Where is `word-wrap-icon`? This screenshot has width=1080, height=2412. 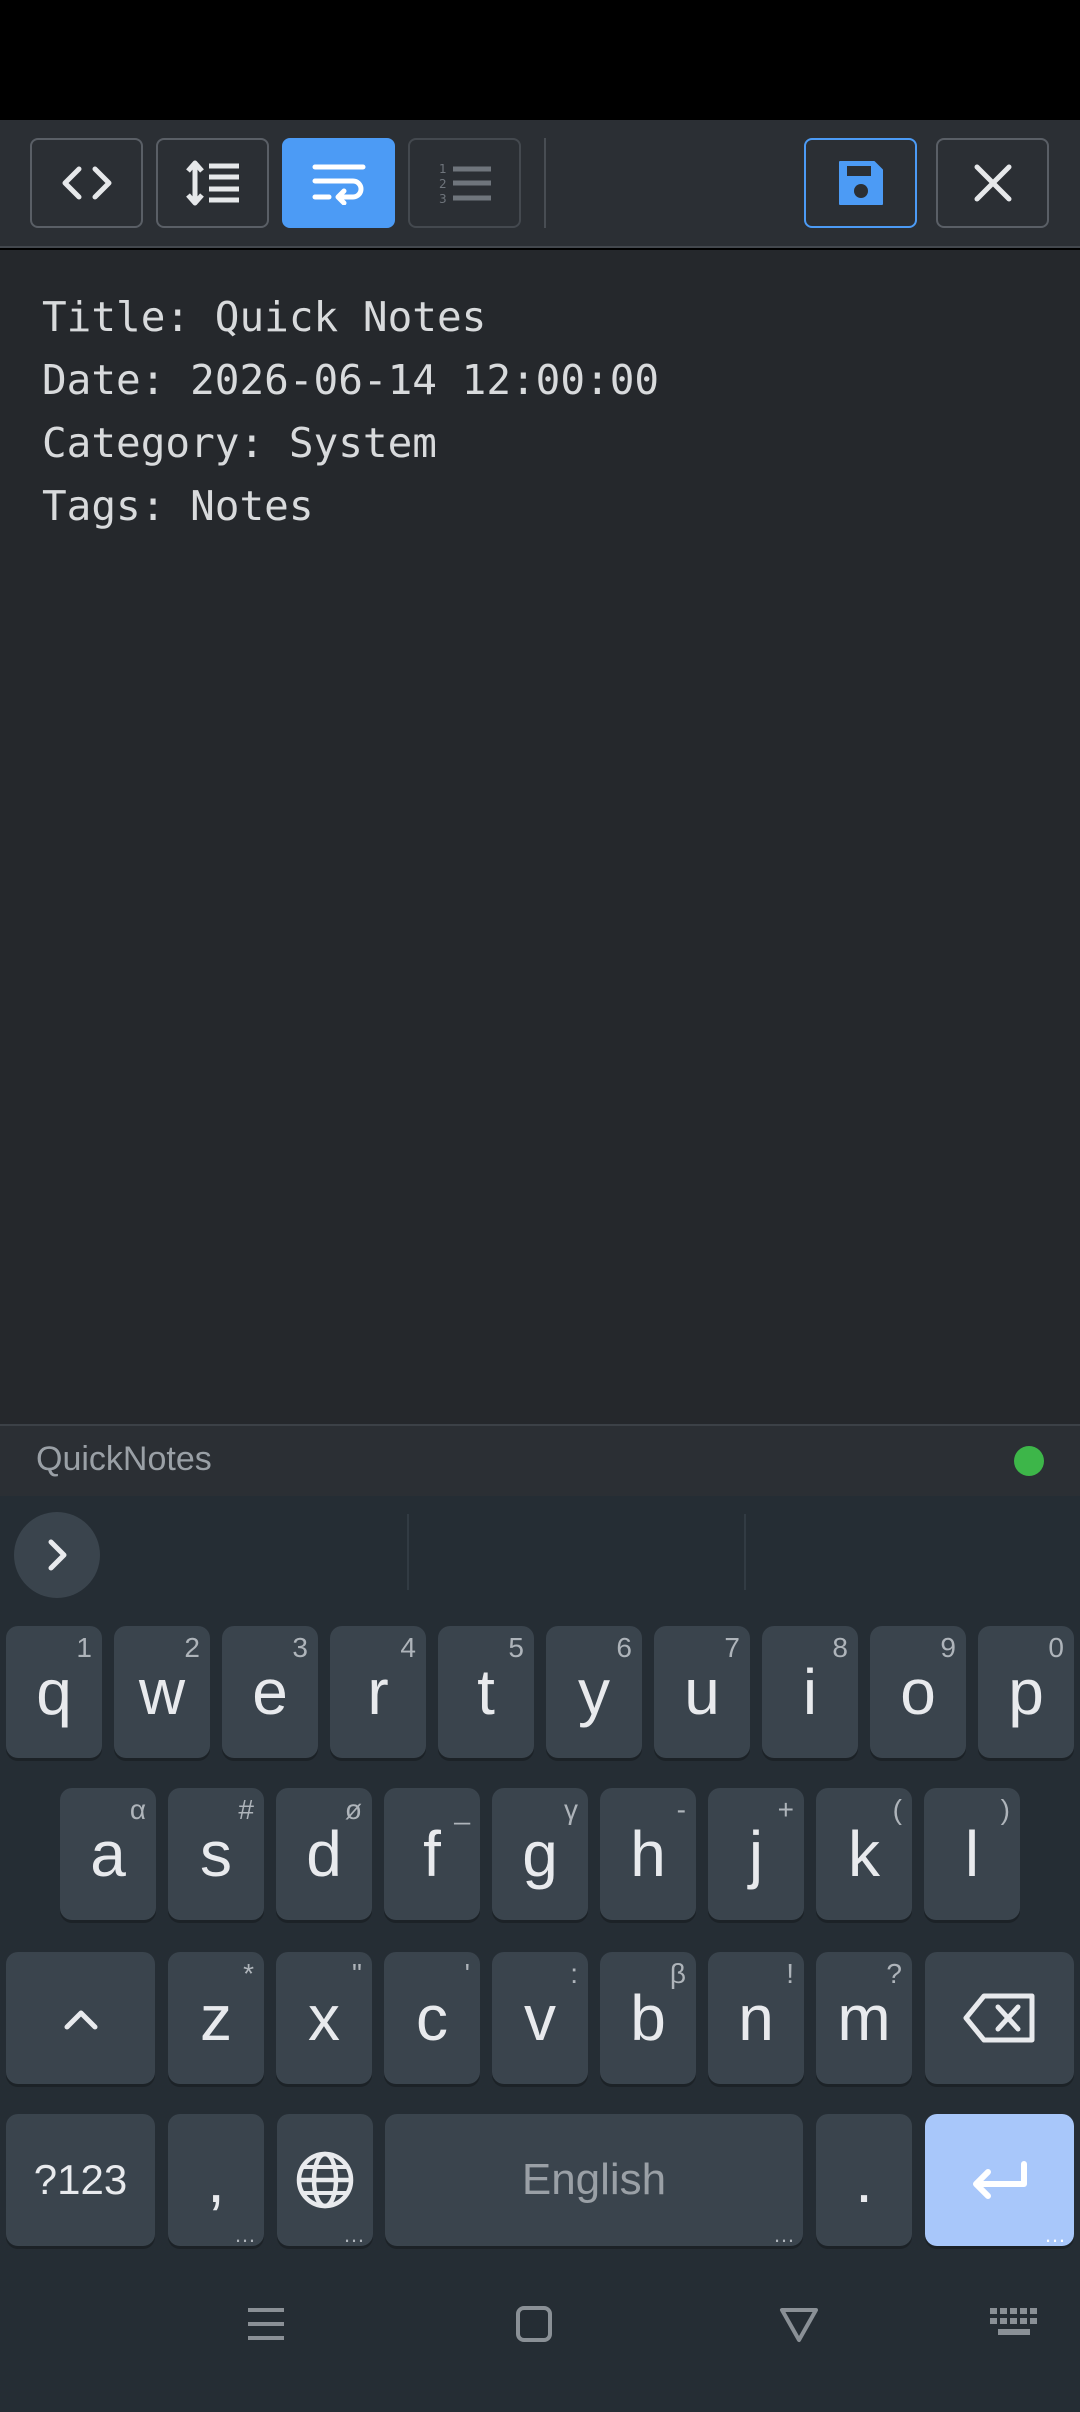
word-wrap-icon is located at coordinates (338, 184).